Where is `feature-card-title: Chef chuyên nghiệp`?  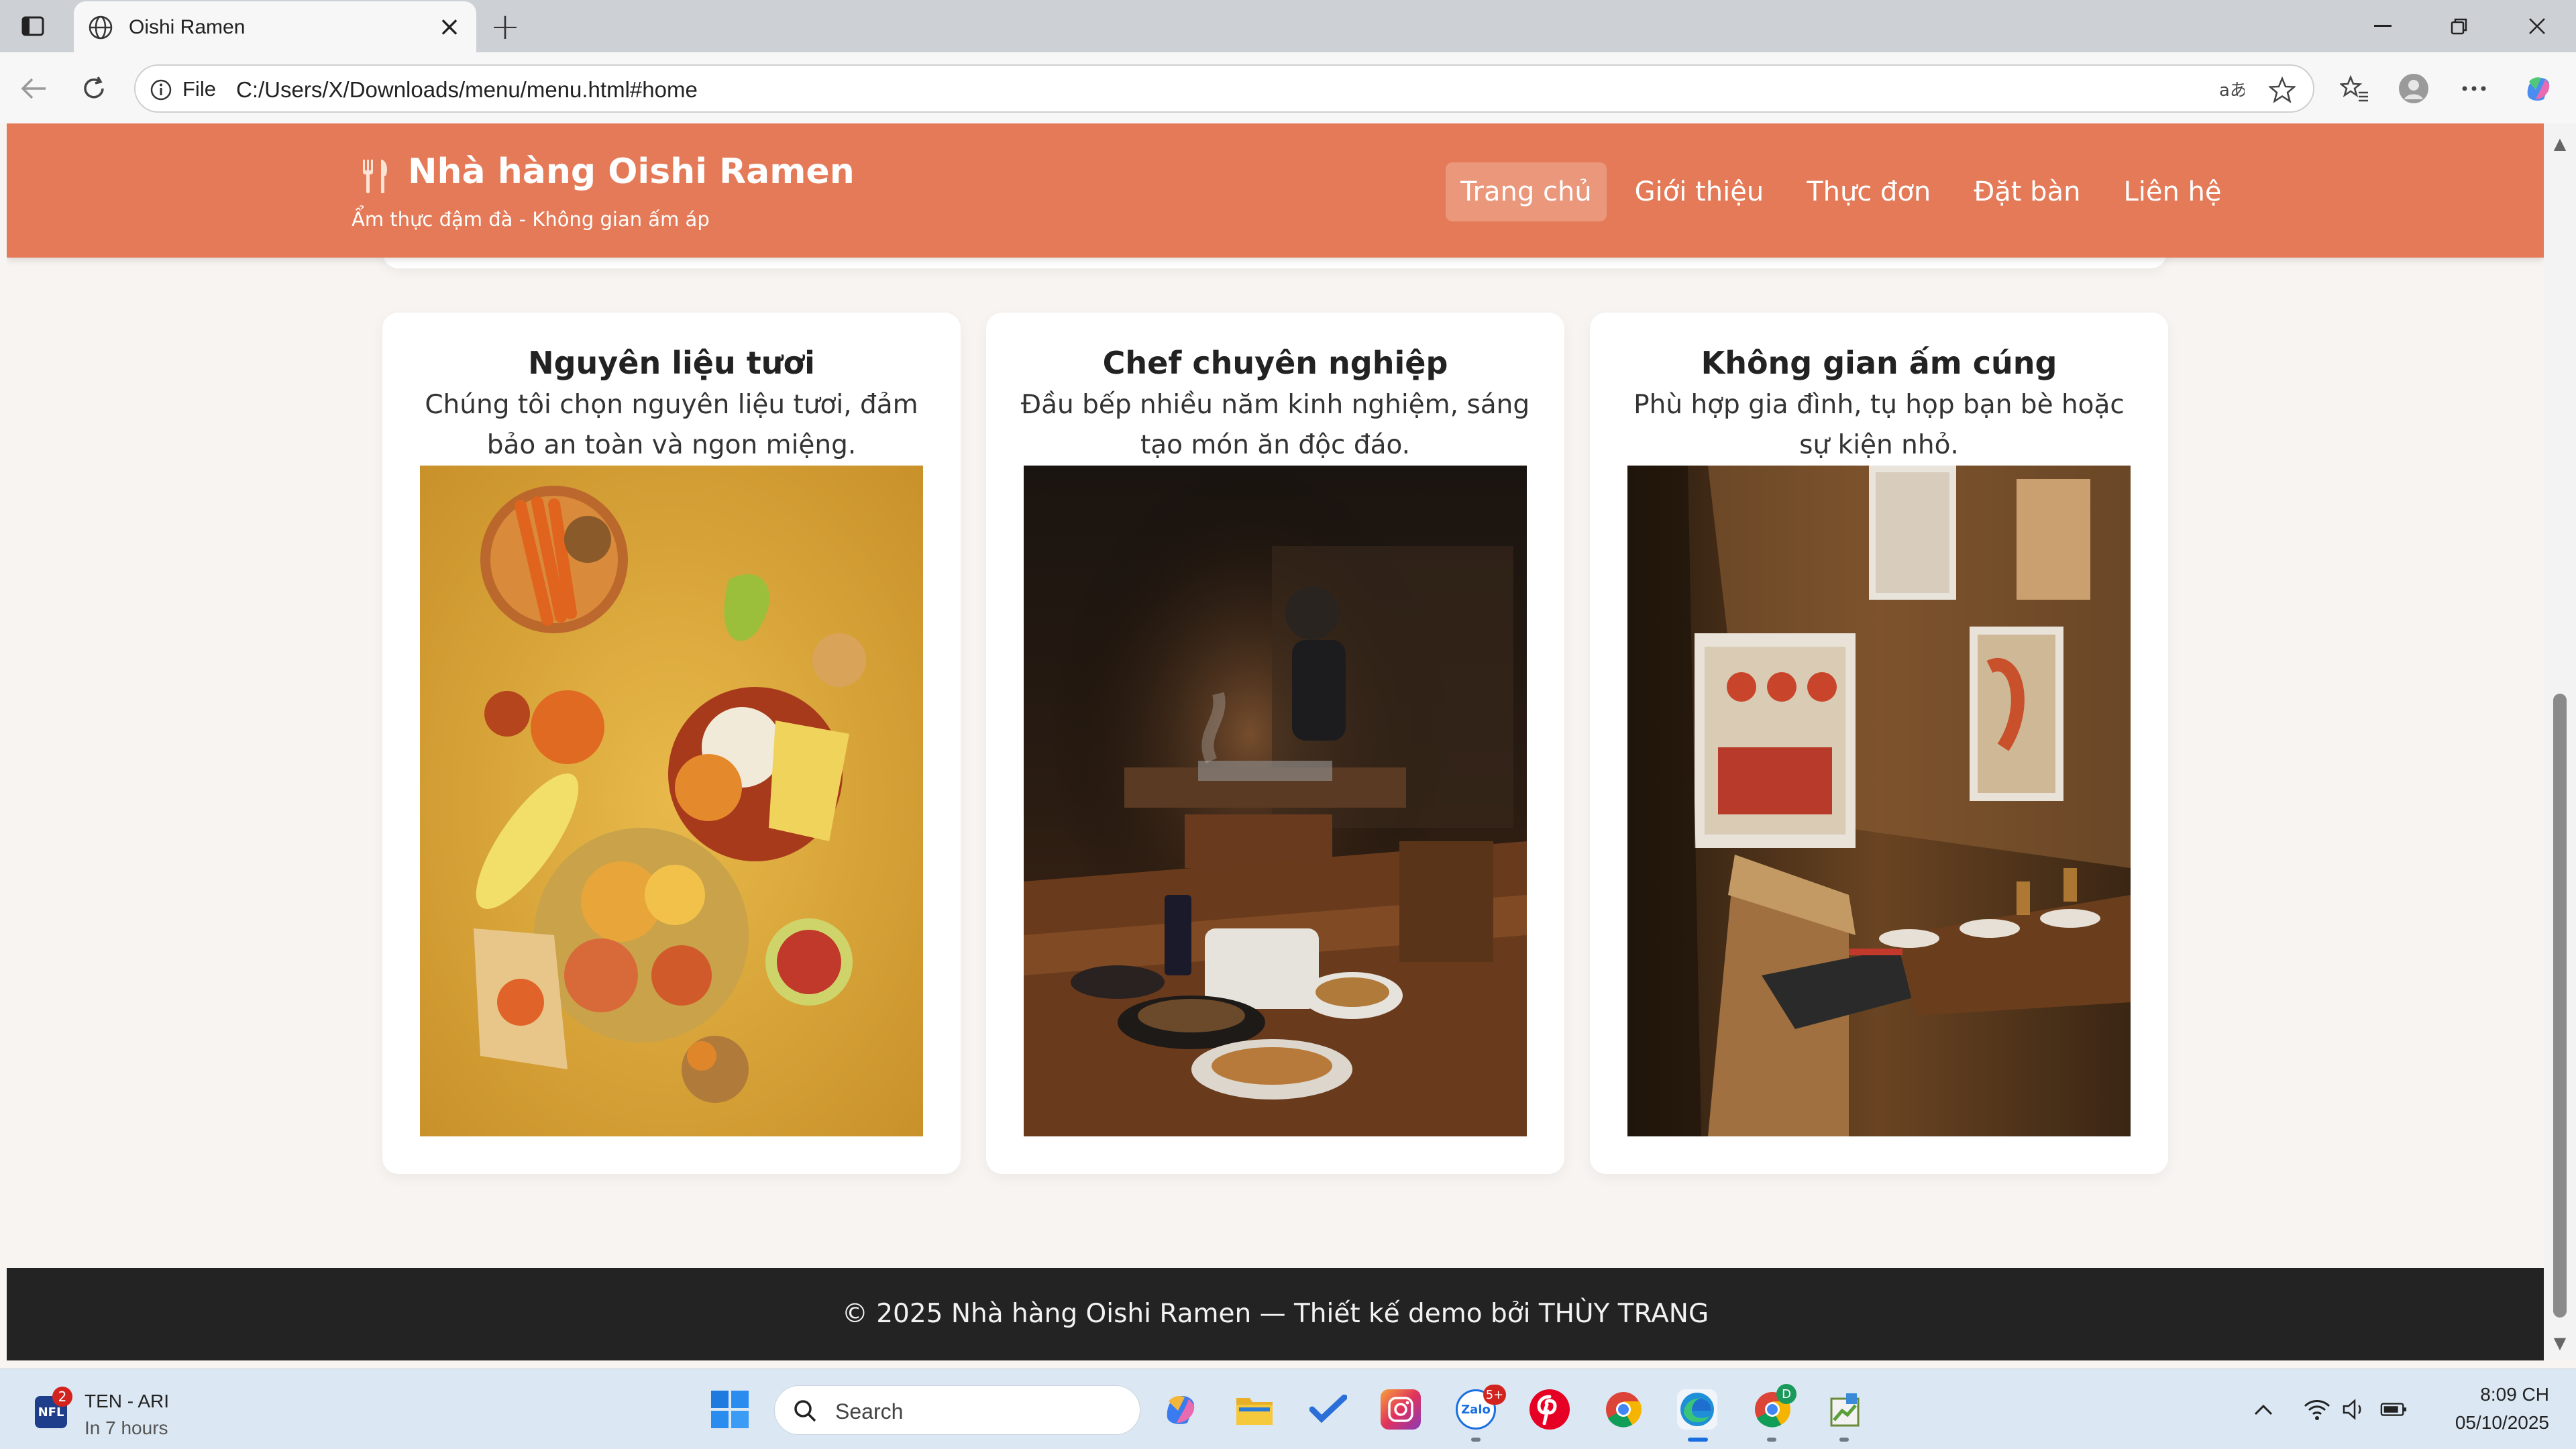
feature-card-title: Chef chuyên nghiệp is located at coordinates (1275, 363).